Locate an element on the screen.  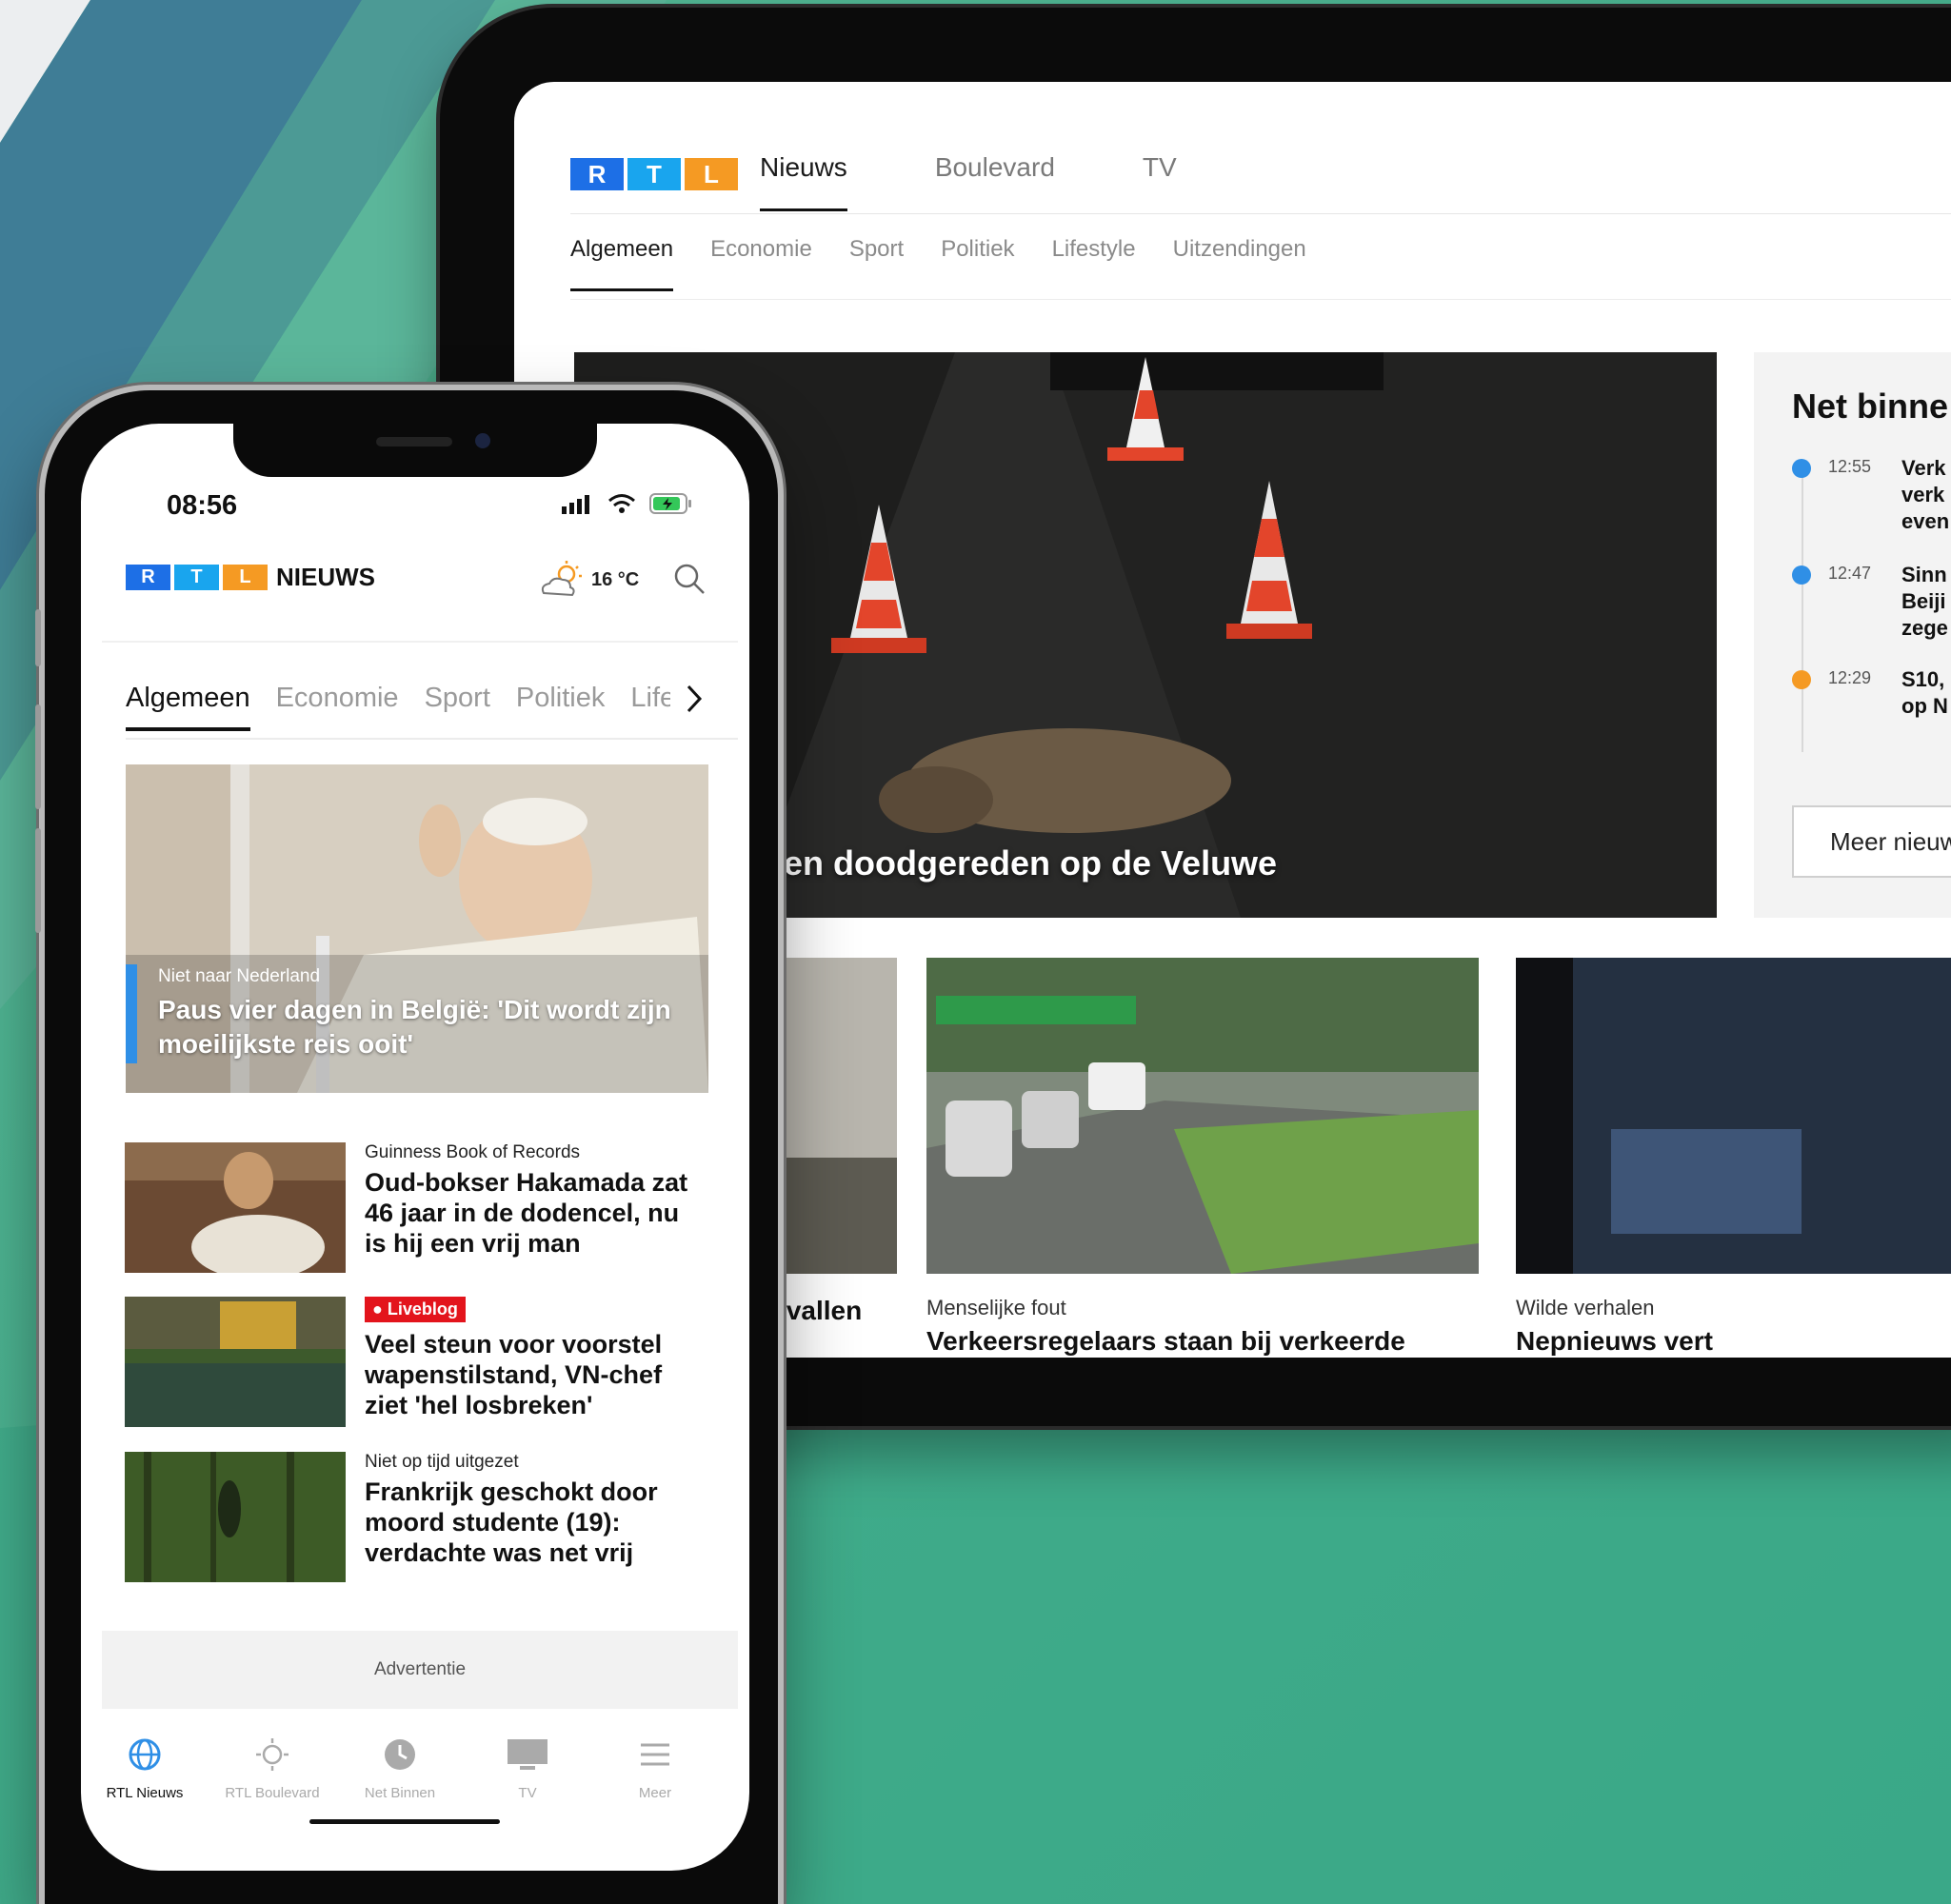
chevron-right-icon is located at coordinates (695, 699).